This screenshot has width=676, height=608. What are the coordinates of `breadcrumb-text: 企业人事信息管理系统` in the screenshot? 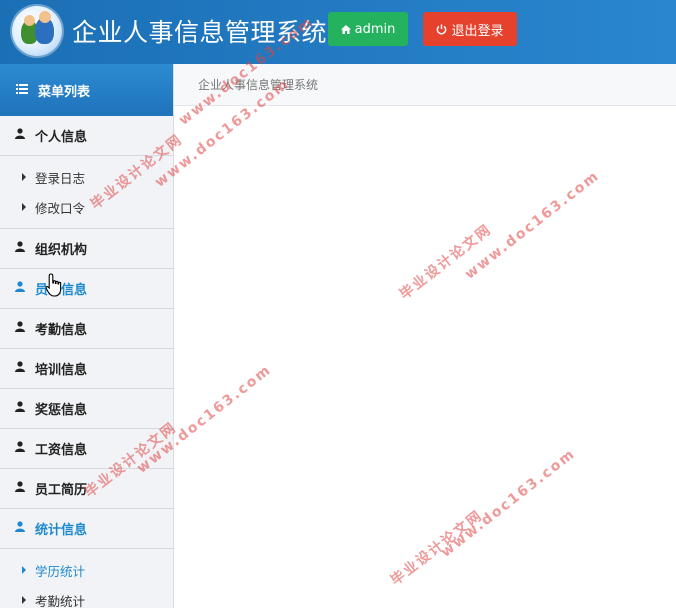 It's located at (258, 85).